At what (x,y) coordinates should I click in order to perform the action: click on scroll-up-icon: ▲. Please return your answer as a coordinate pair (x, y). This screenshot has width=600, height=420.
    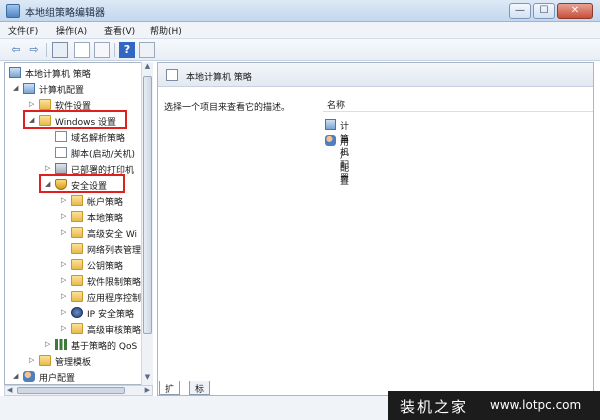
    Looking at the image, I should click on (147, 68).